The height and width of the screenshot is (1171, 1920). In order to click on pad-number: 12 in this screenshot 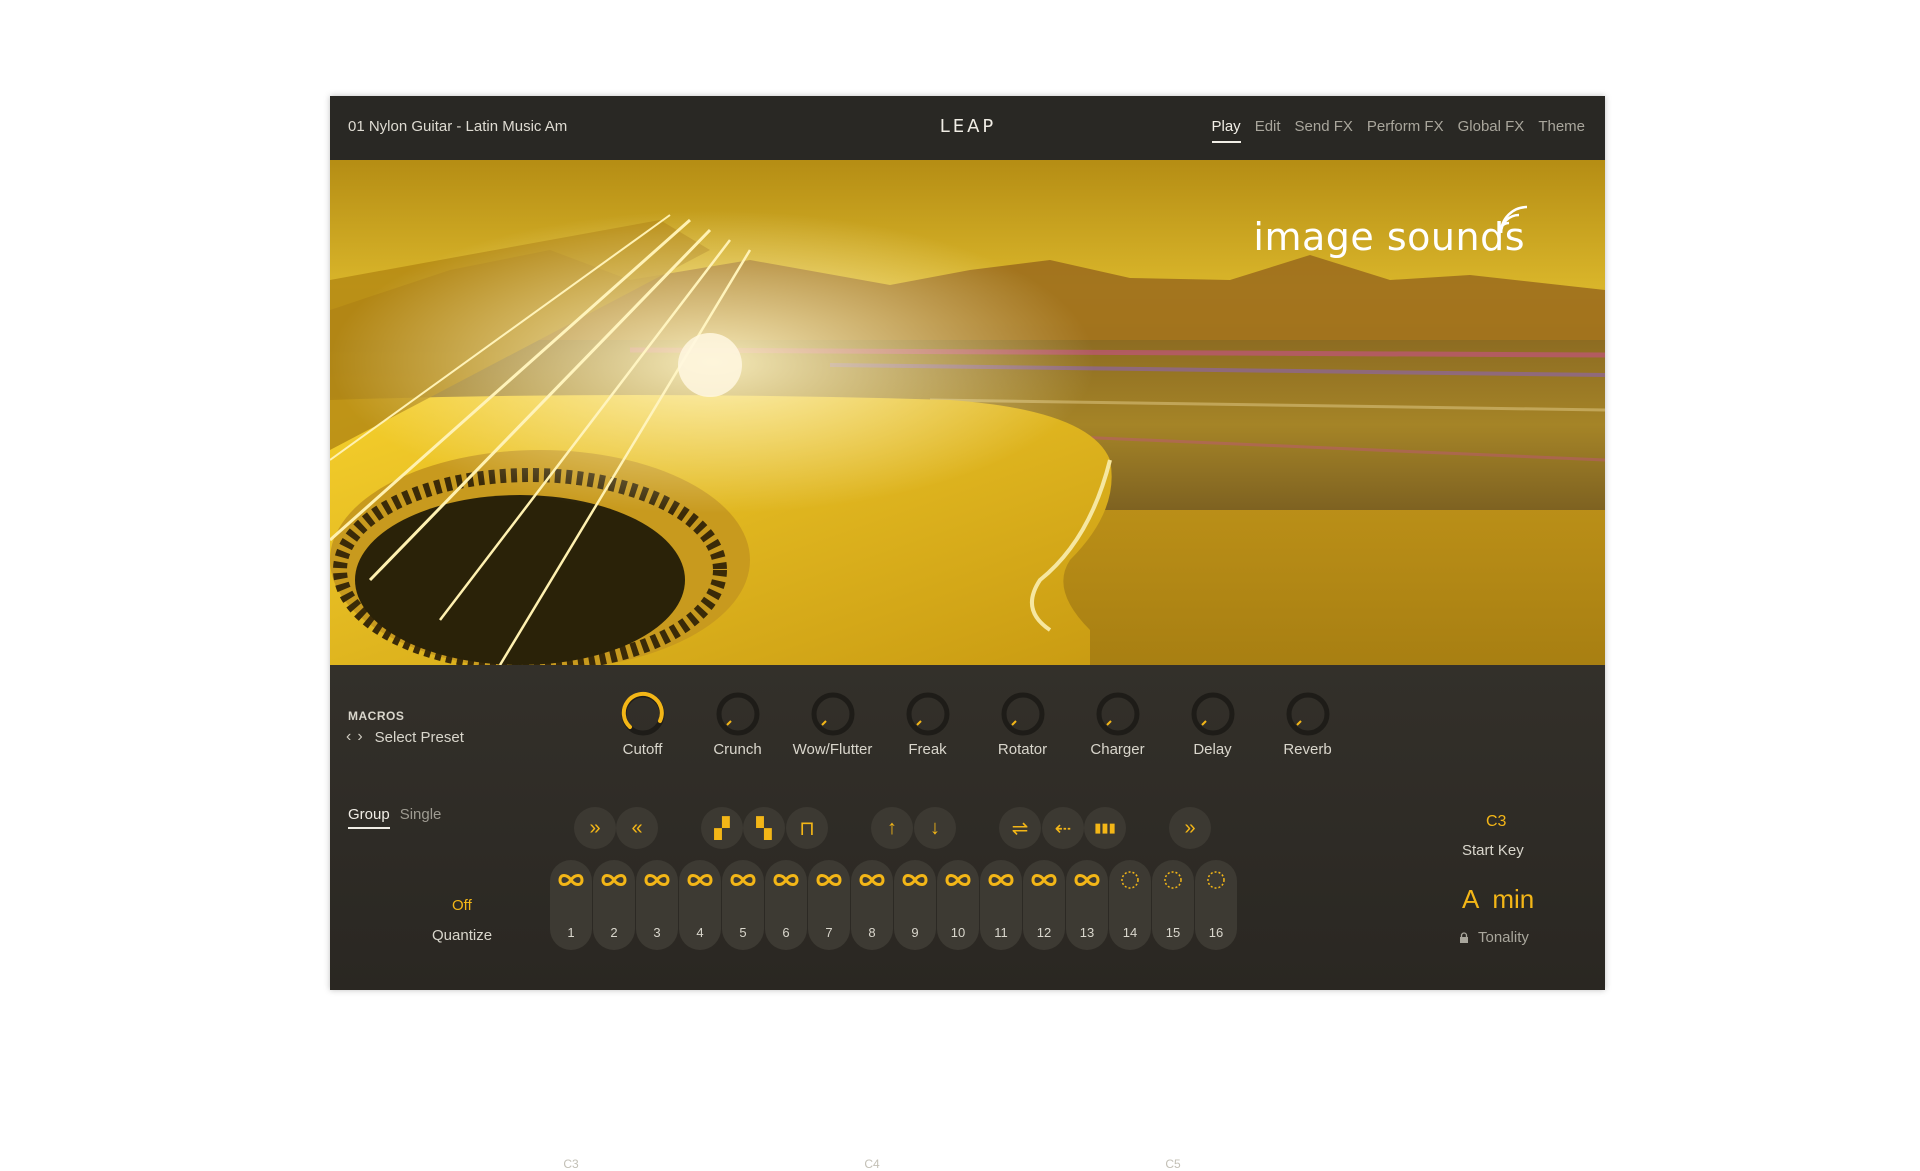, I will do `click(1044, 932)`.